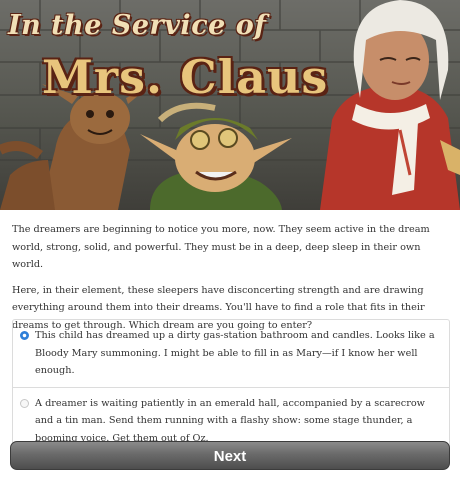 This screenshot has height=477, width=460. I want to click on next-button: Next, so click(230, 455).